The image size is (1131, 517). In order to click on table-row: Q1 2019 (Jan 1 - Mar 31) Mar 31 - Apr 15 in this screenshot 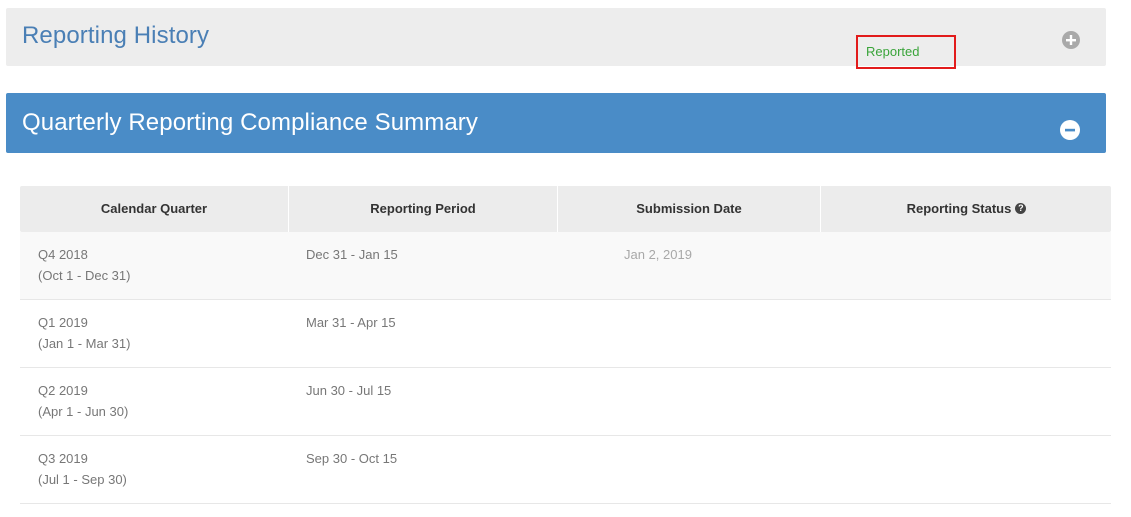, I will do `click(565, 334)`.